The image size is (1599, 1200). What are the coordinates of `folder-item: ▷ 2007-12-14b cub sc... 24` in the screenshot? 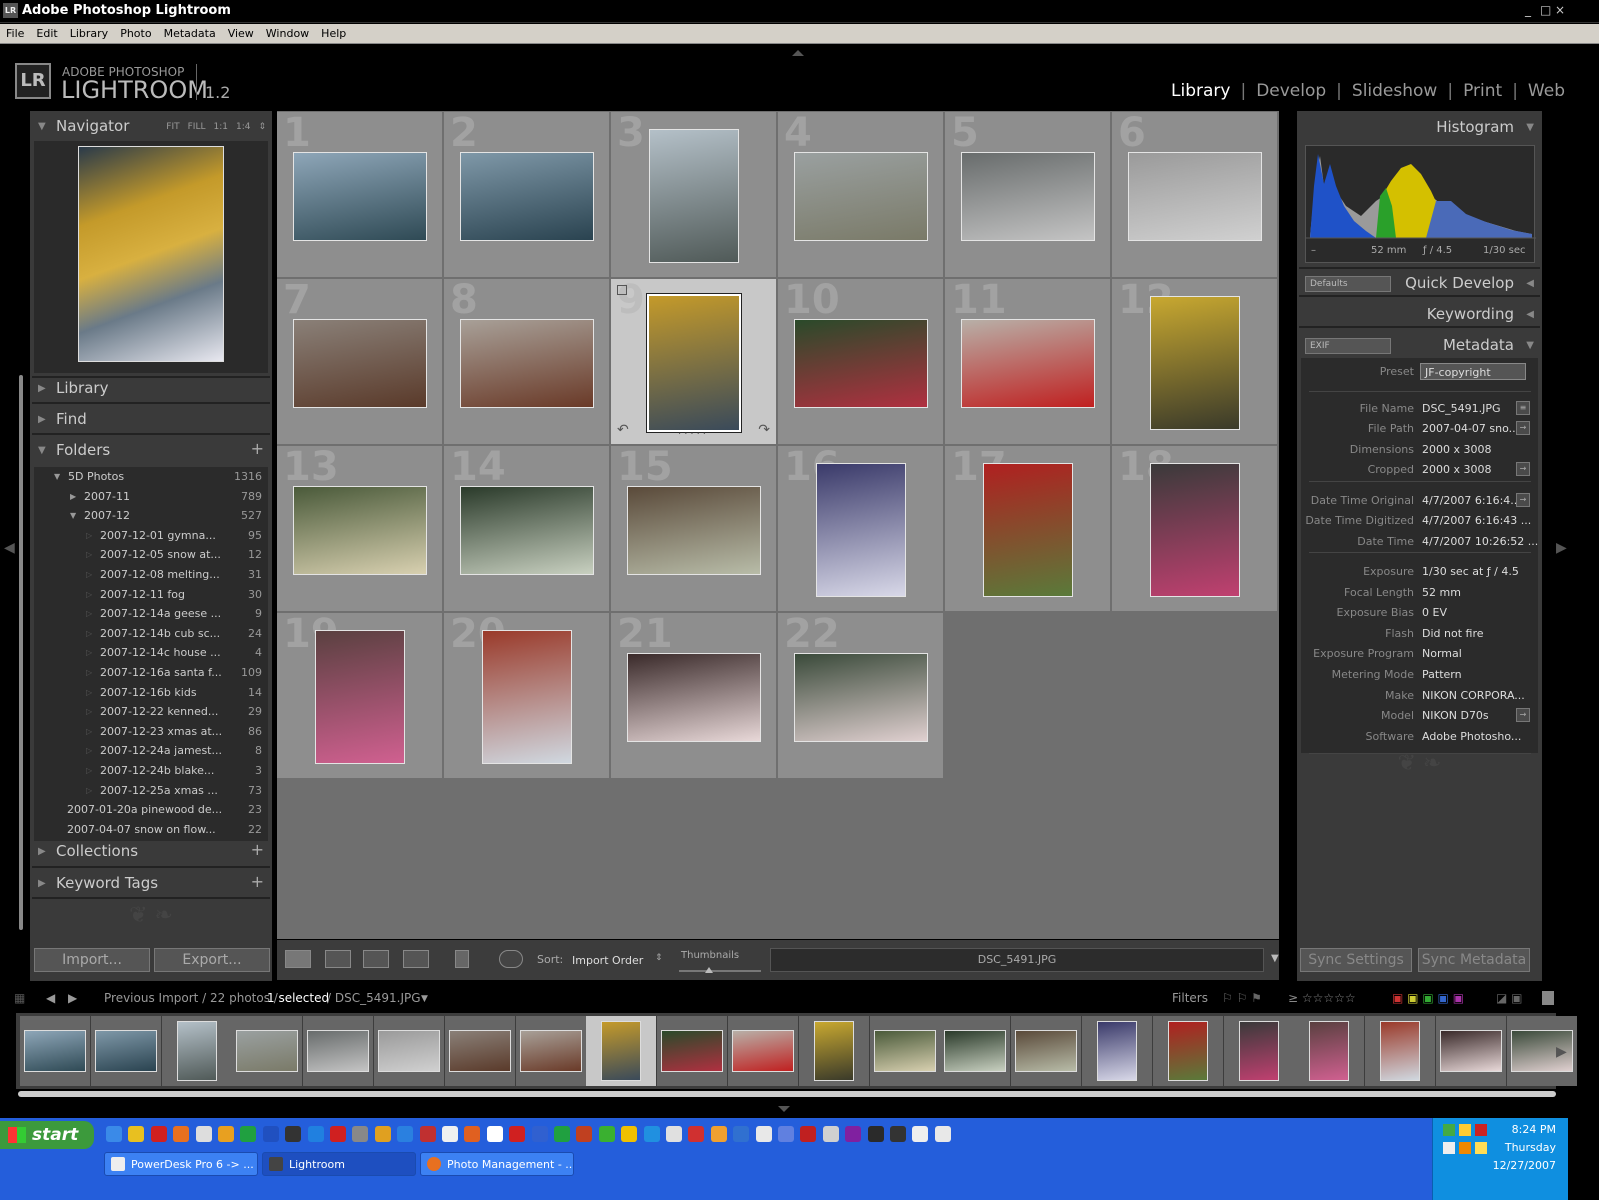 It's located at (151, 634).